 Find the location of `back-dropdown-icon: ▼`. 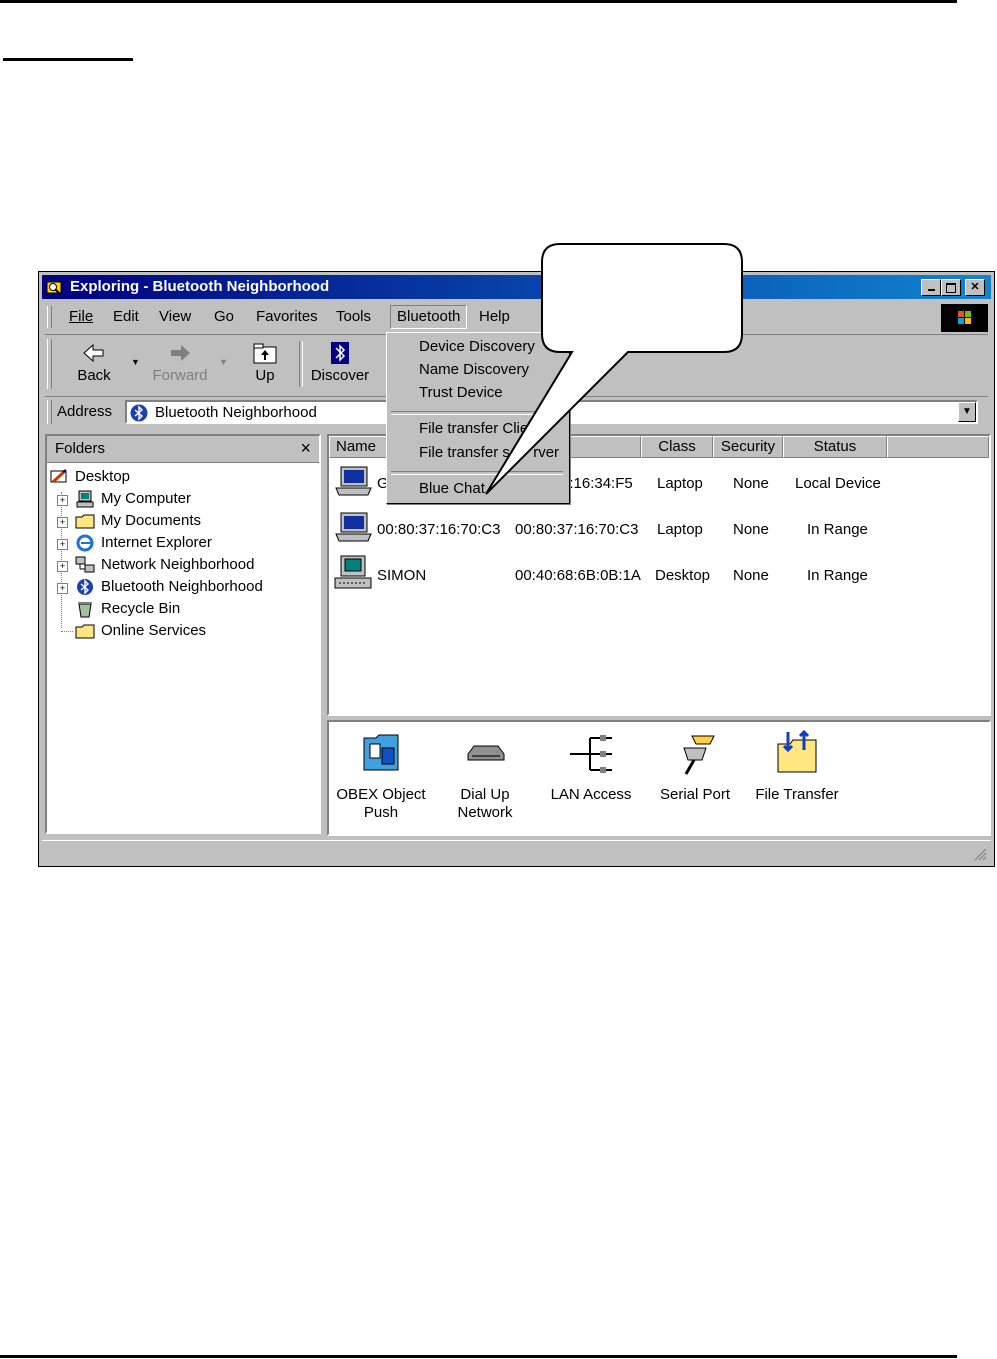

back-dropdown-icon: ▼ is located at coordinates (135, 362).